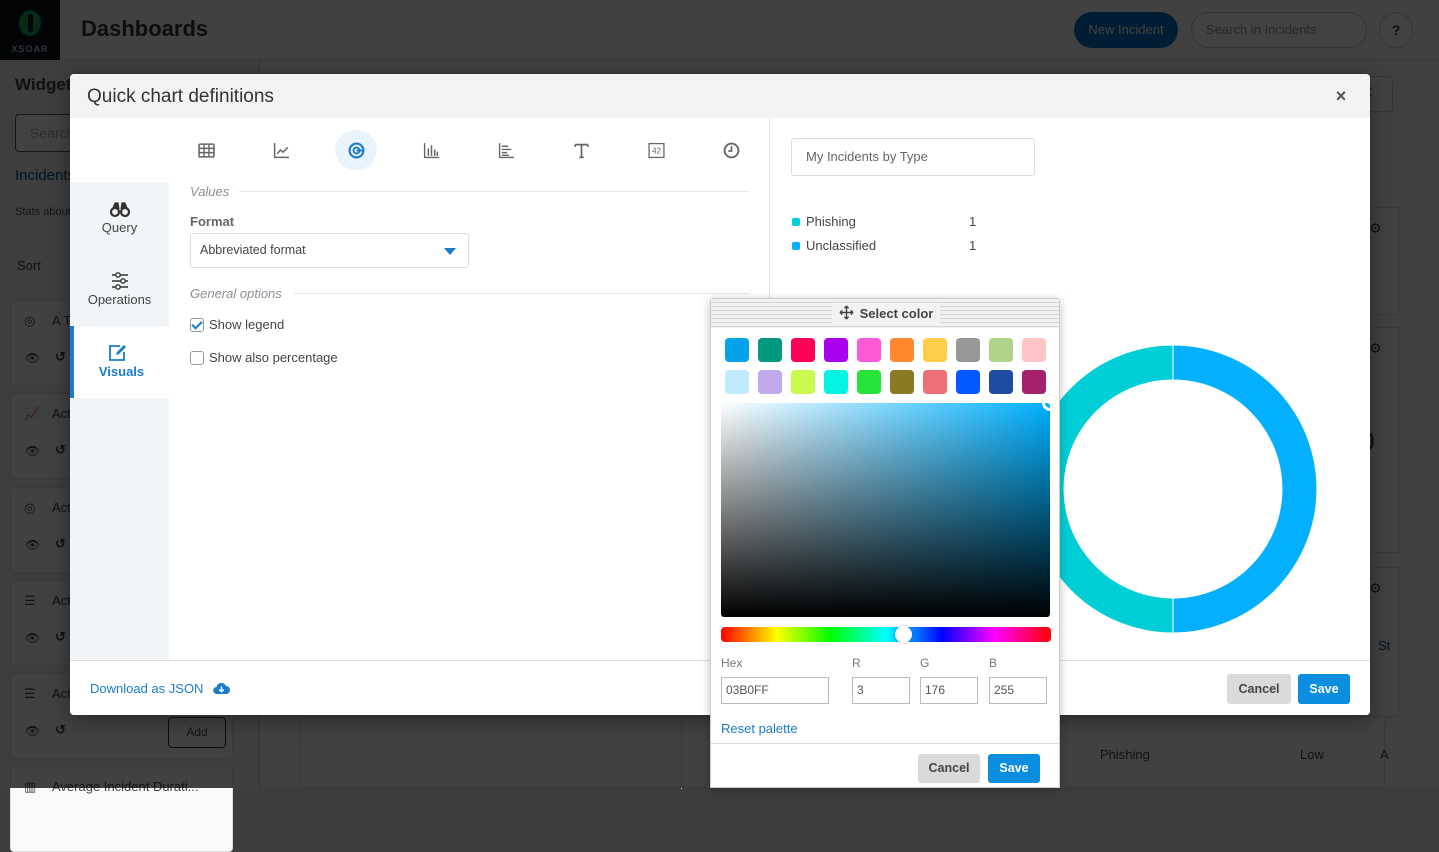  I want to click on tab-query-label: Query, so click(119, 227).